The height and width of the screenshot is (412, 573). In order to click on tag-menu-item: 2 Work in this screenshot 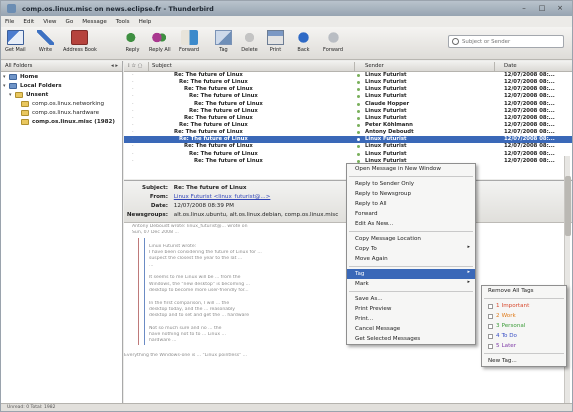, I will do `click(524, 316)`.